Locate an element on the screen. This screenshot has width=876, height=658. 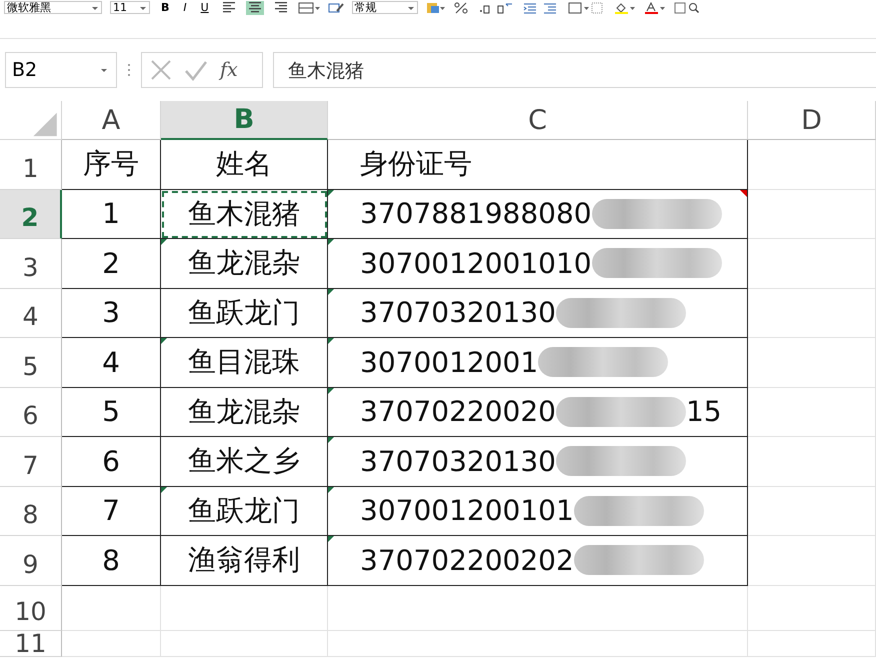
italic-button: I is located at coordinates (185, 7).